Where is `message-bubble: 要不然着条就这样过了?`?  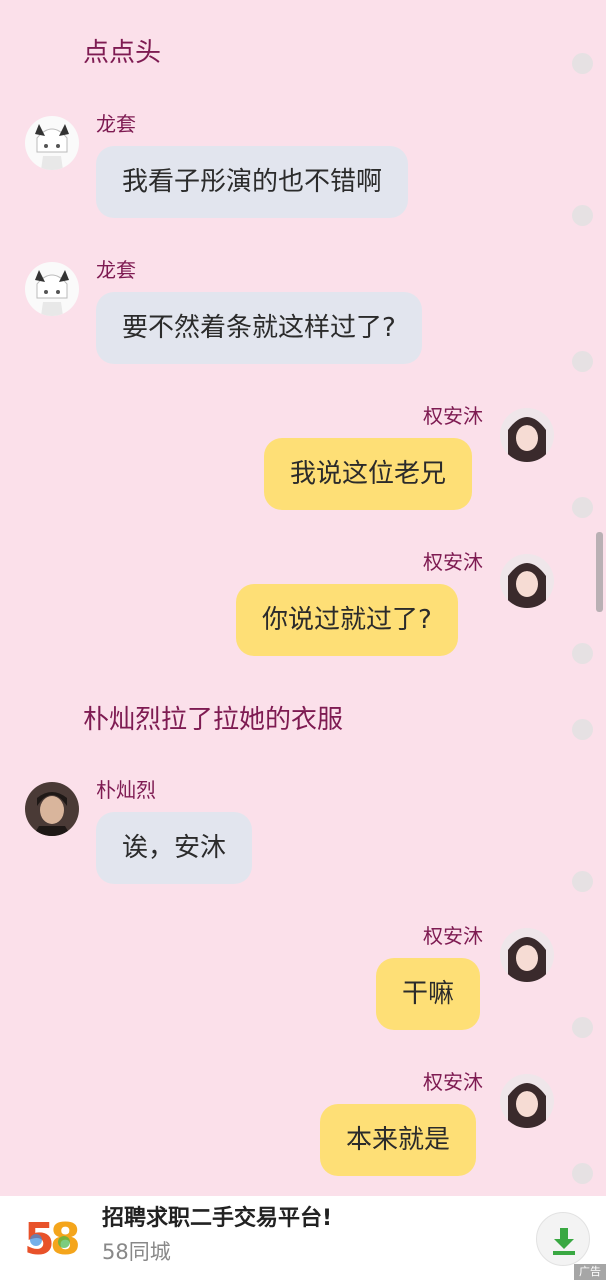
message-bubble: 要不然着条就这样过了? is located at coordinates (259, 328).